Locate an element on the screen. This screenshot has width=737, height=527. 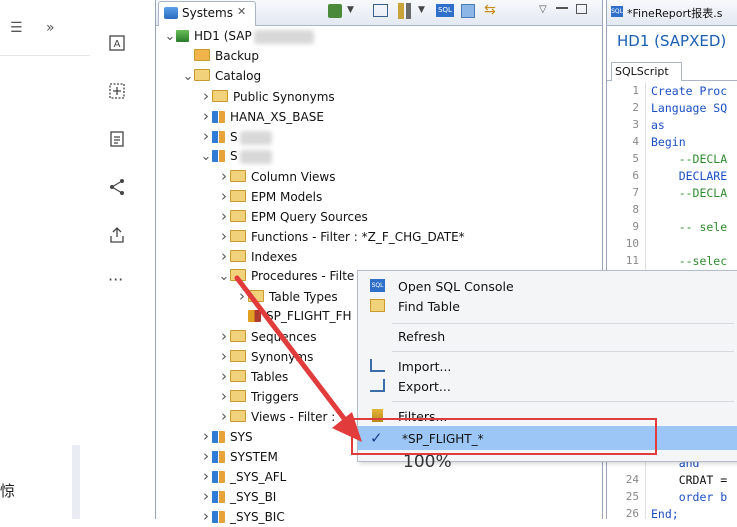
list-icon: ☰ is located at coordinates (16, 28).